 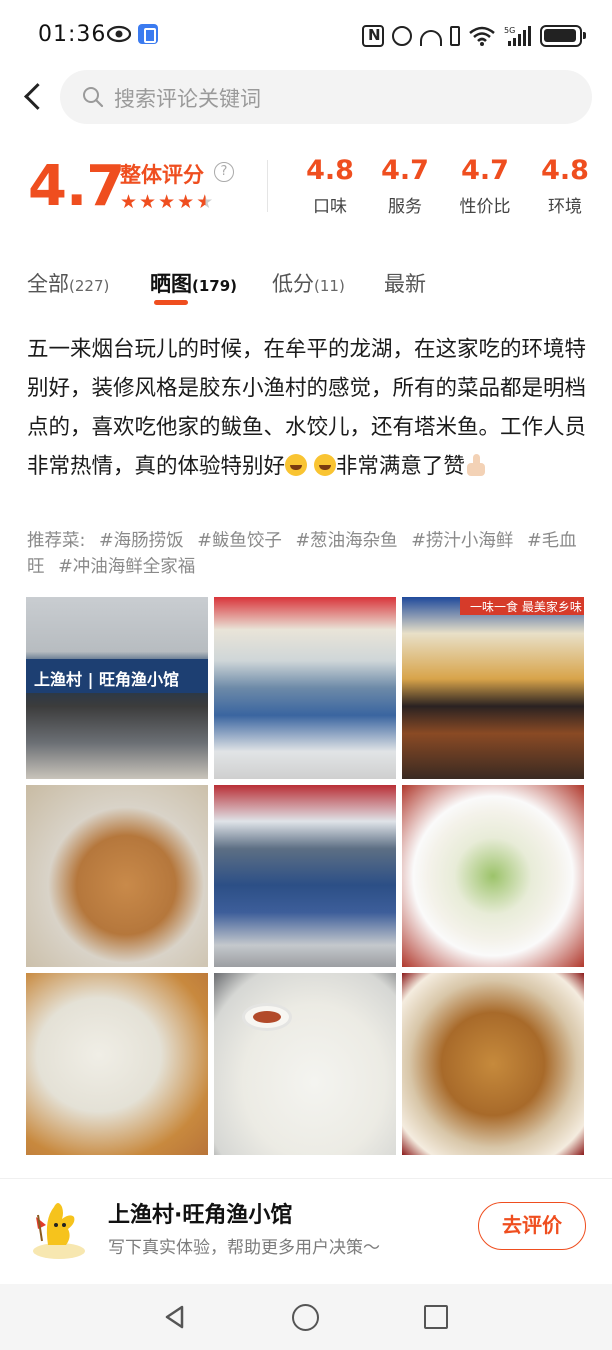 I want to click on dish-tag: #葱油海杂鱼, so click(x=346, y=541).